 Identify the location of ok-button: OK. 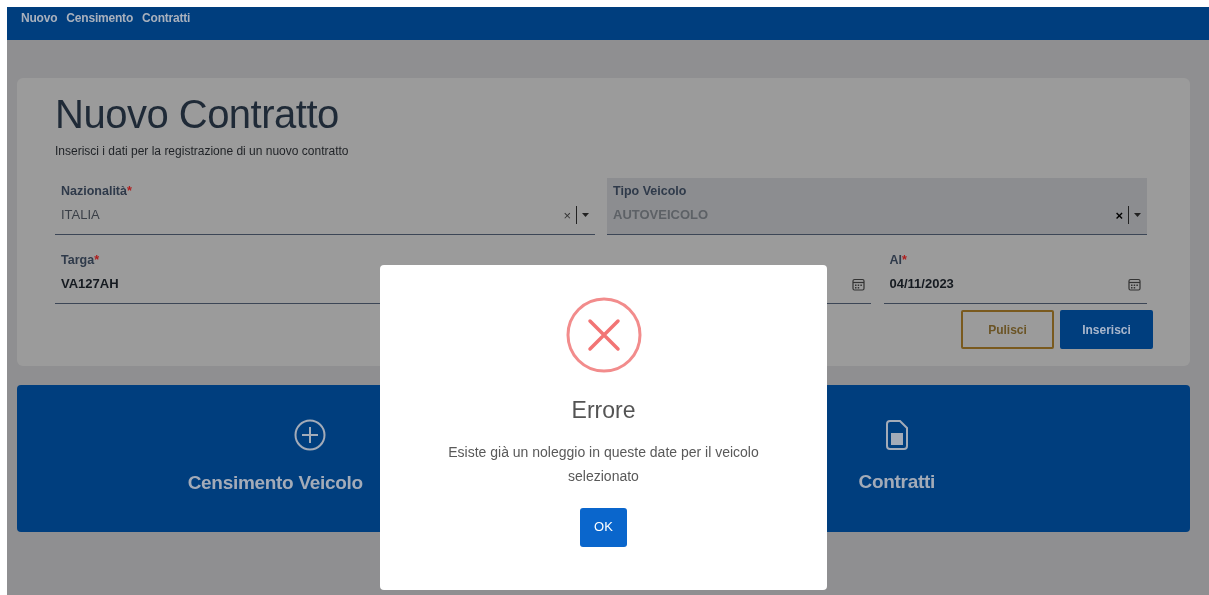
(603, 527).